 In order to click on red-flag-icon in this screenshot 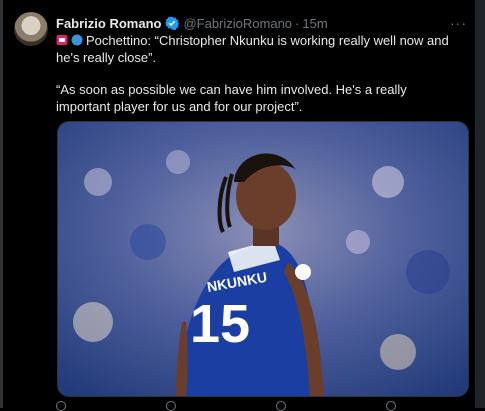, I will do `click(62, 39)`.